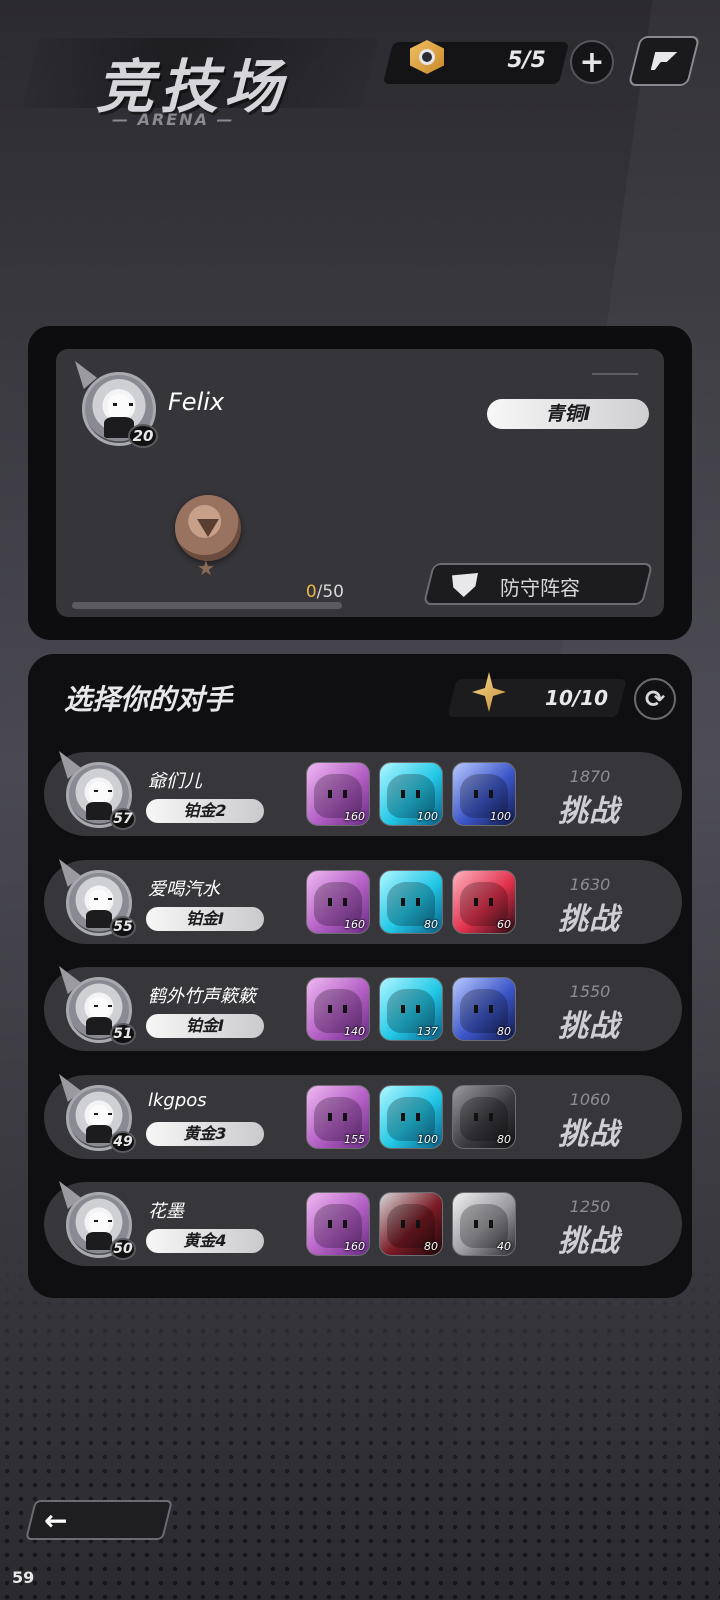  Describe the element at coordinates (207, 605) in the screenshot. I see `rank-progress-bar` at that location.